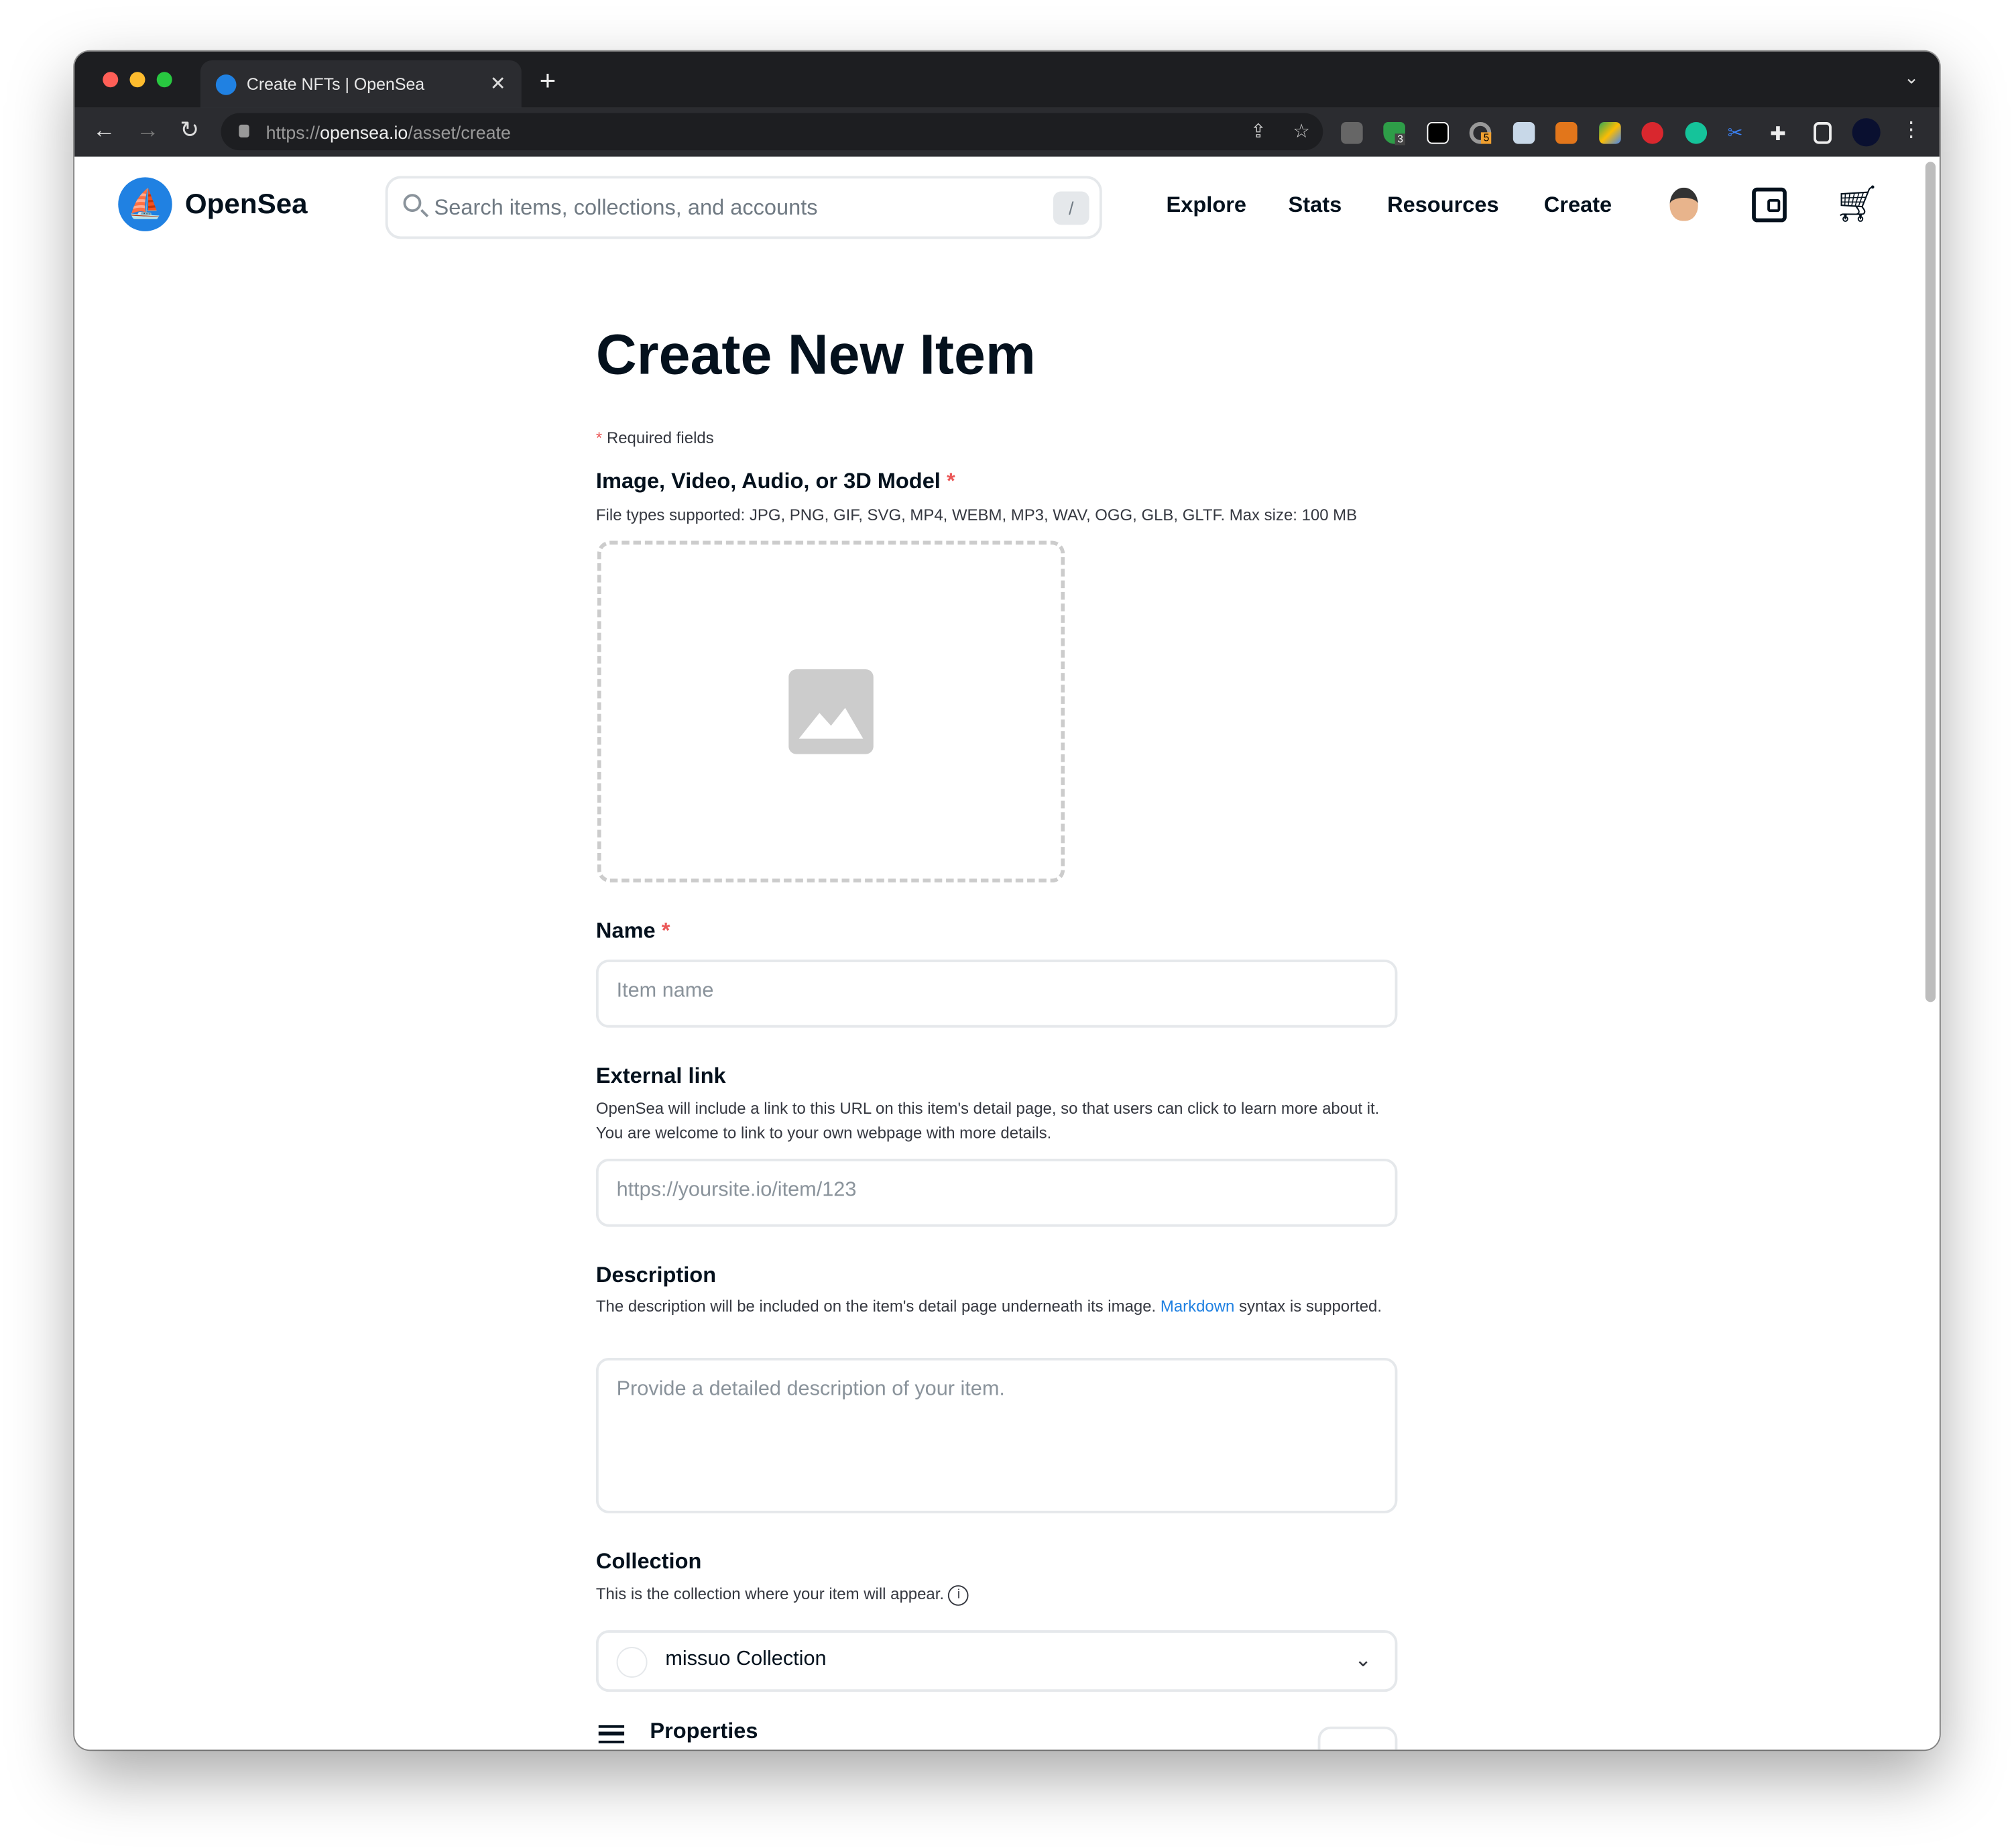 This screenshot has width=2014, height=1848. What do you see at coordinates (996, 1193) in the screenshot?
I see `external-link-input: https://yoursite.io/item/123` at bounding box center [996, 1193].